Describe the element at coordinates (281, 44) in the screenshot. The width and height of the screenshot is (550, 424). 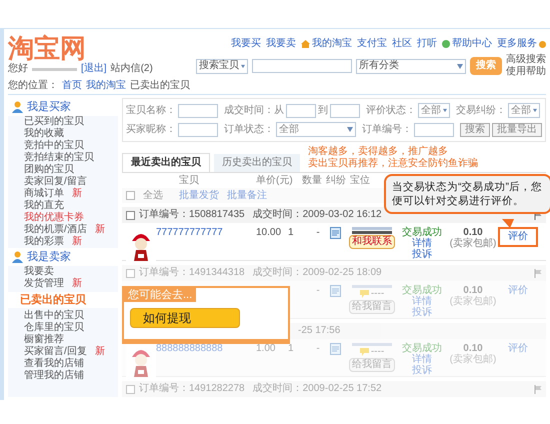
I see `nav-link: 我要卖` at that location.